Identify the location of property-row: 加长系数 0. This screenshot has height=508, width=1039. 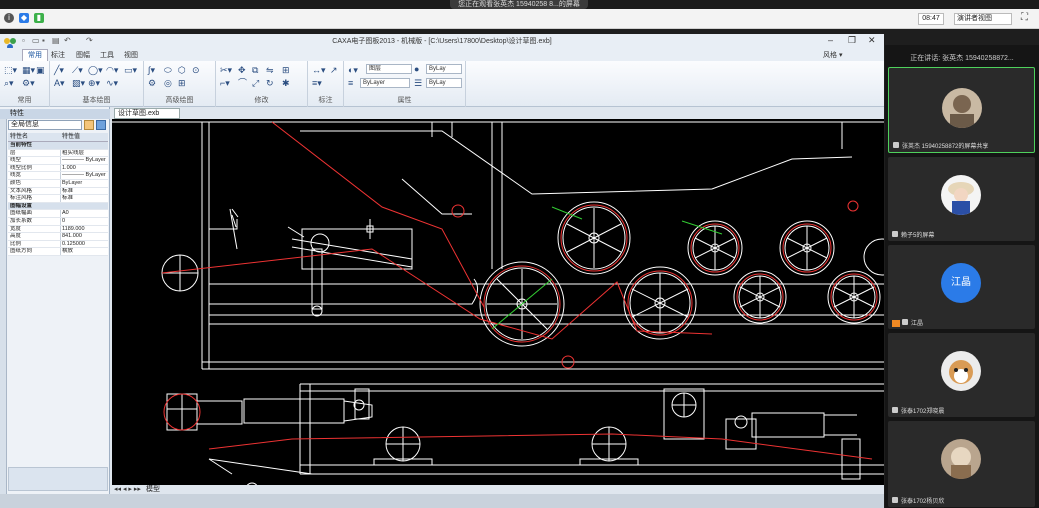
(58, 221).